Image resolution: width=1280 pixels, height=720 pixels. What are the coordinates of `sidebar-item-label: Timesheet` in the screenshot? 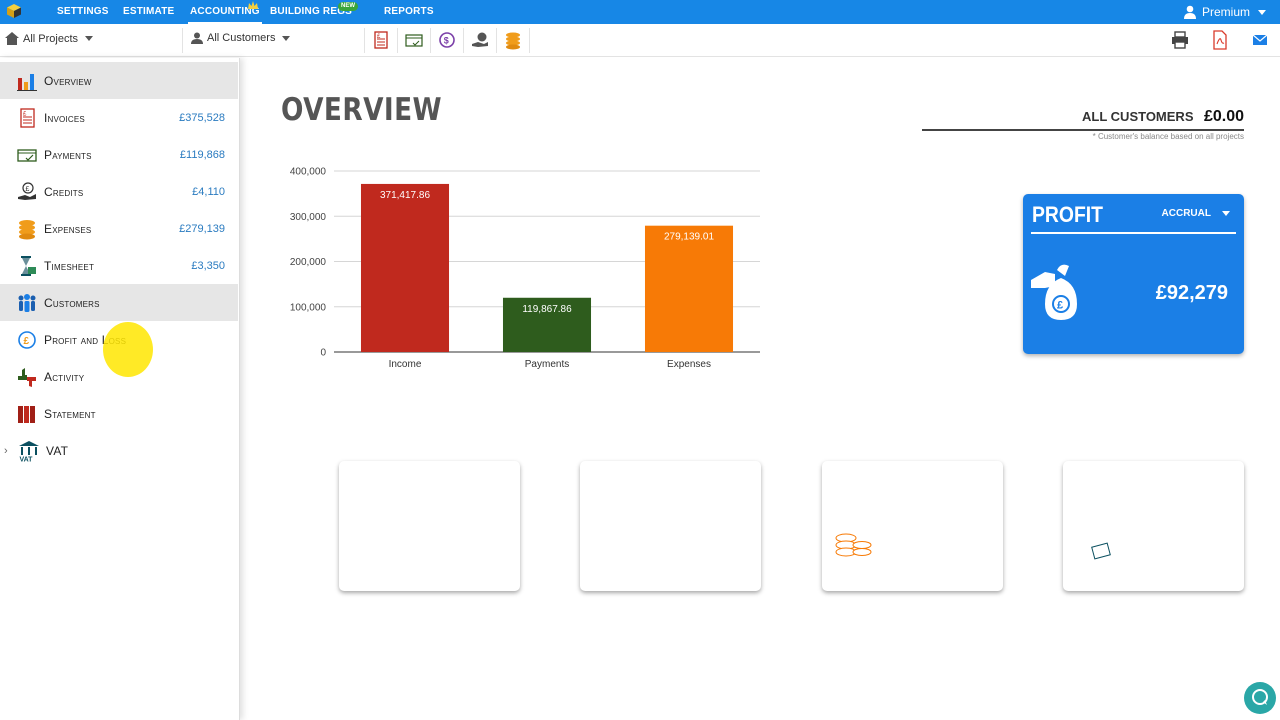 It's located at (69, 265).